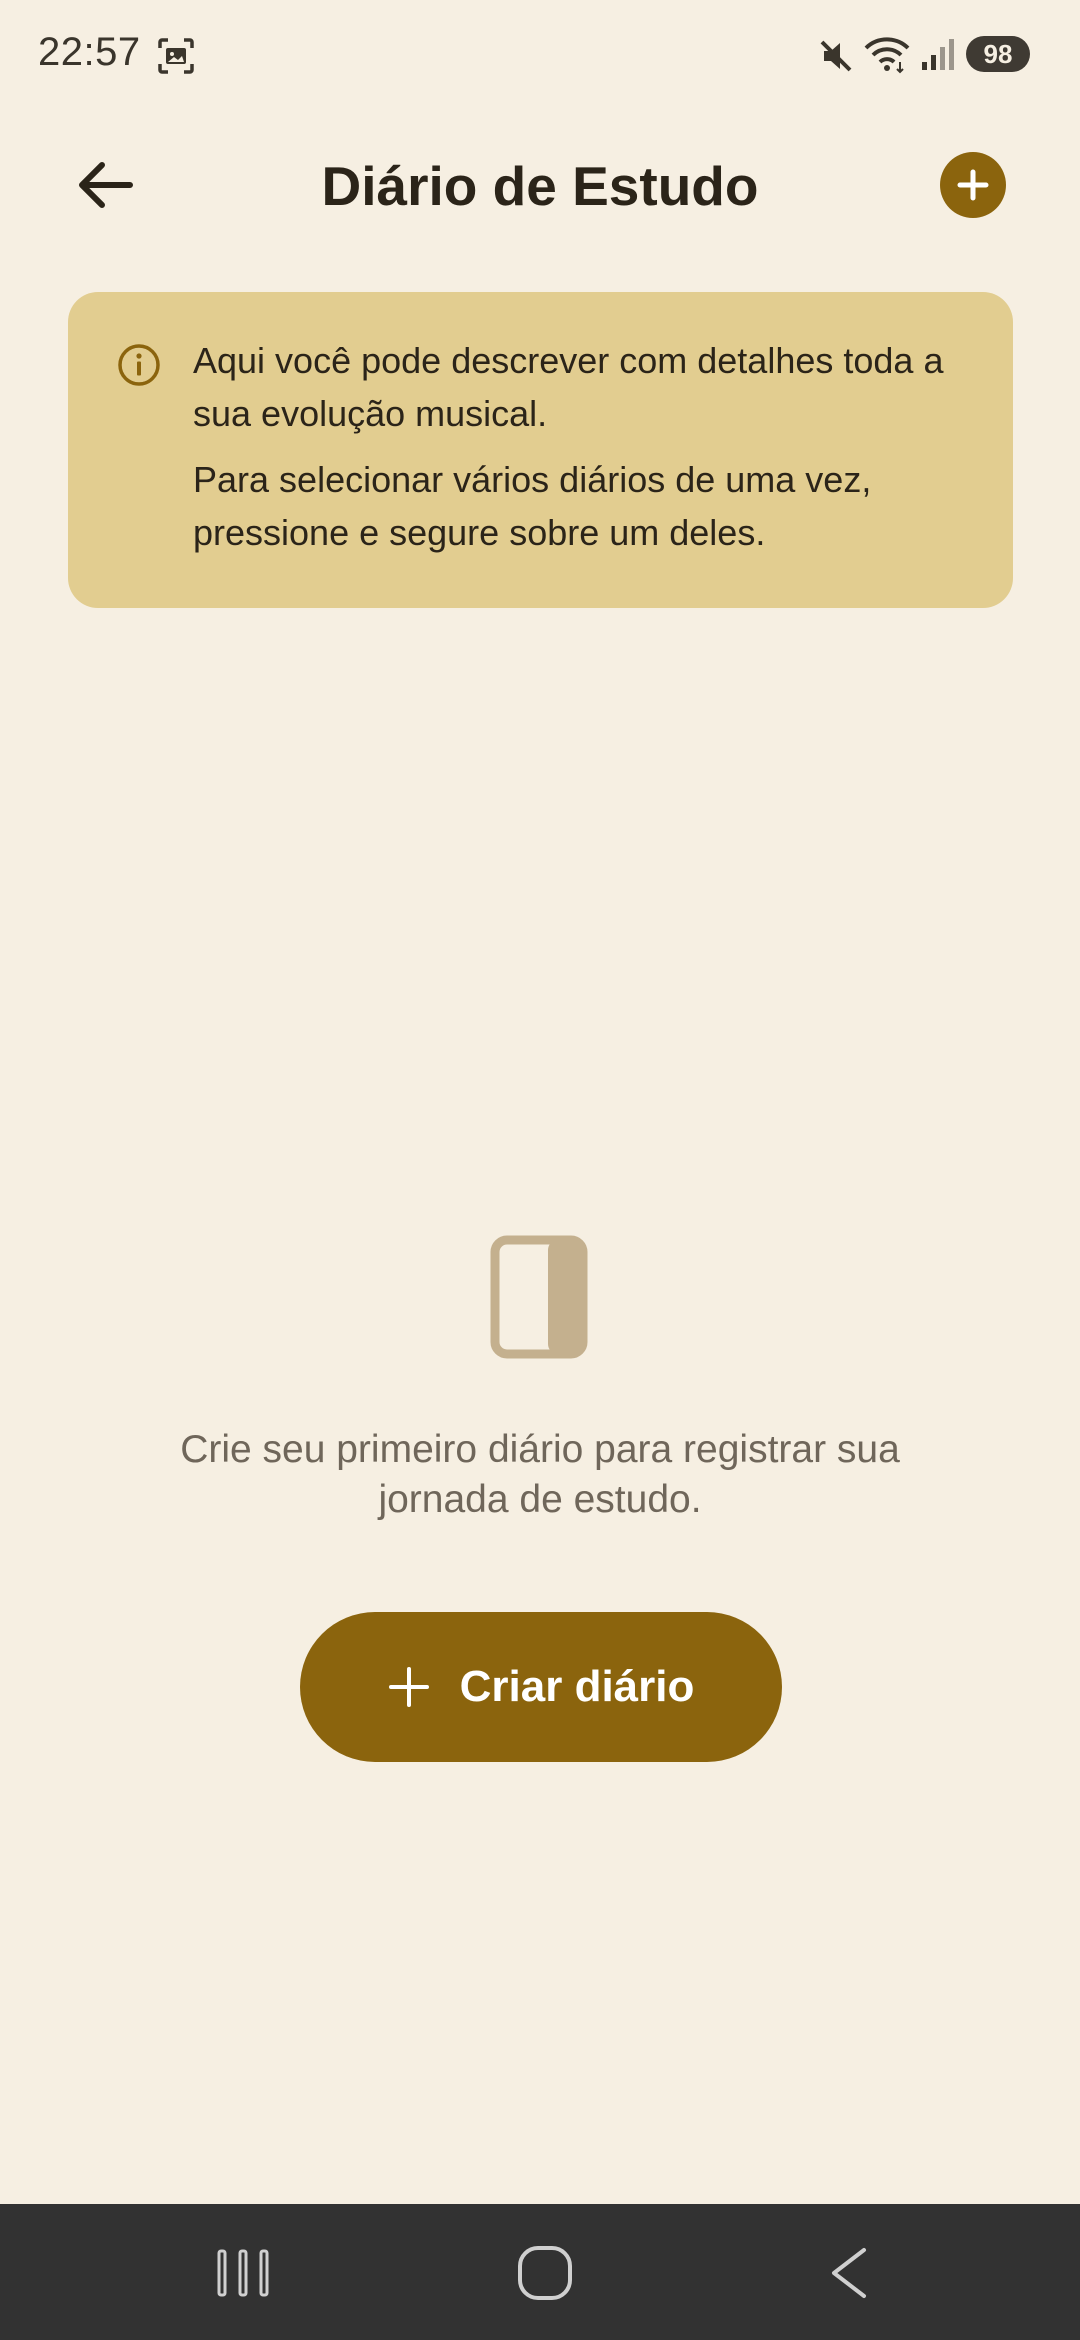 Image resolution: width=1080 pixels, height=2340 pixels. Describe the element at coordinates (139, 365) in the screenshot. I see `info-icon` at that location.